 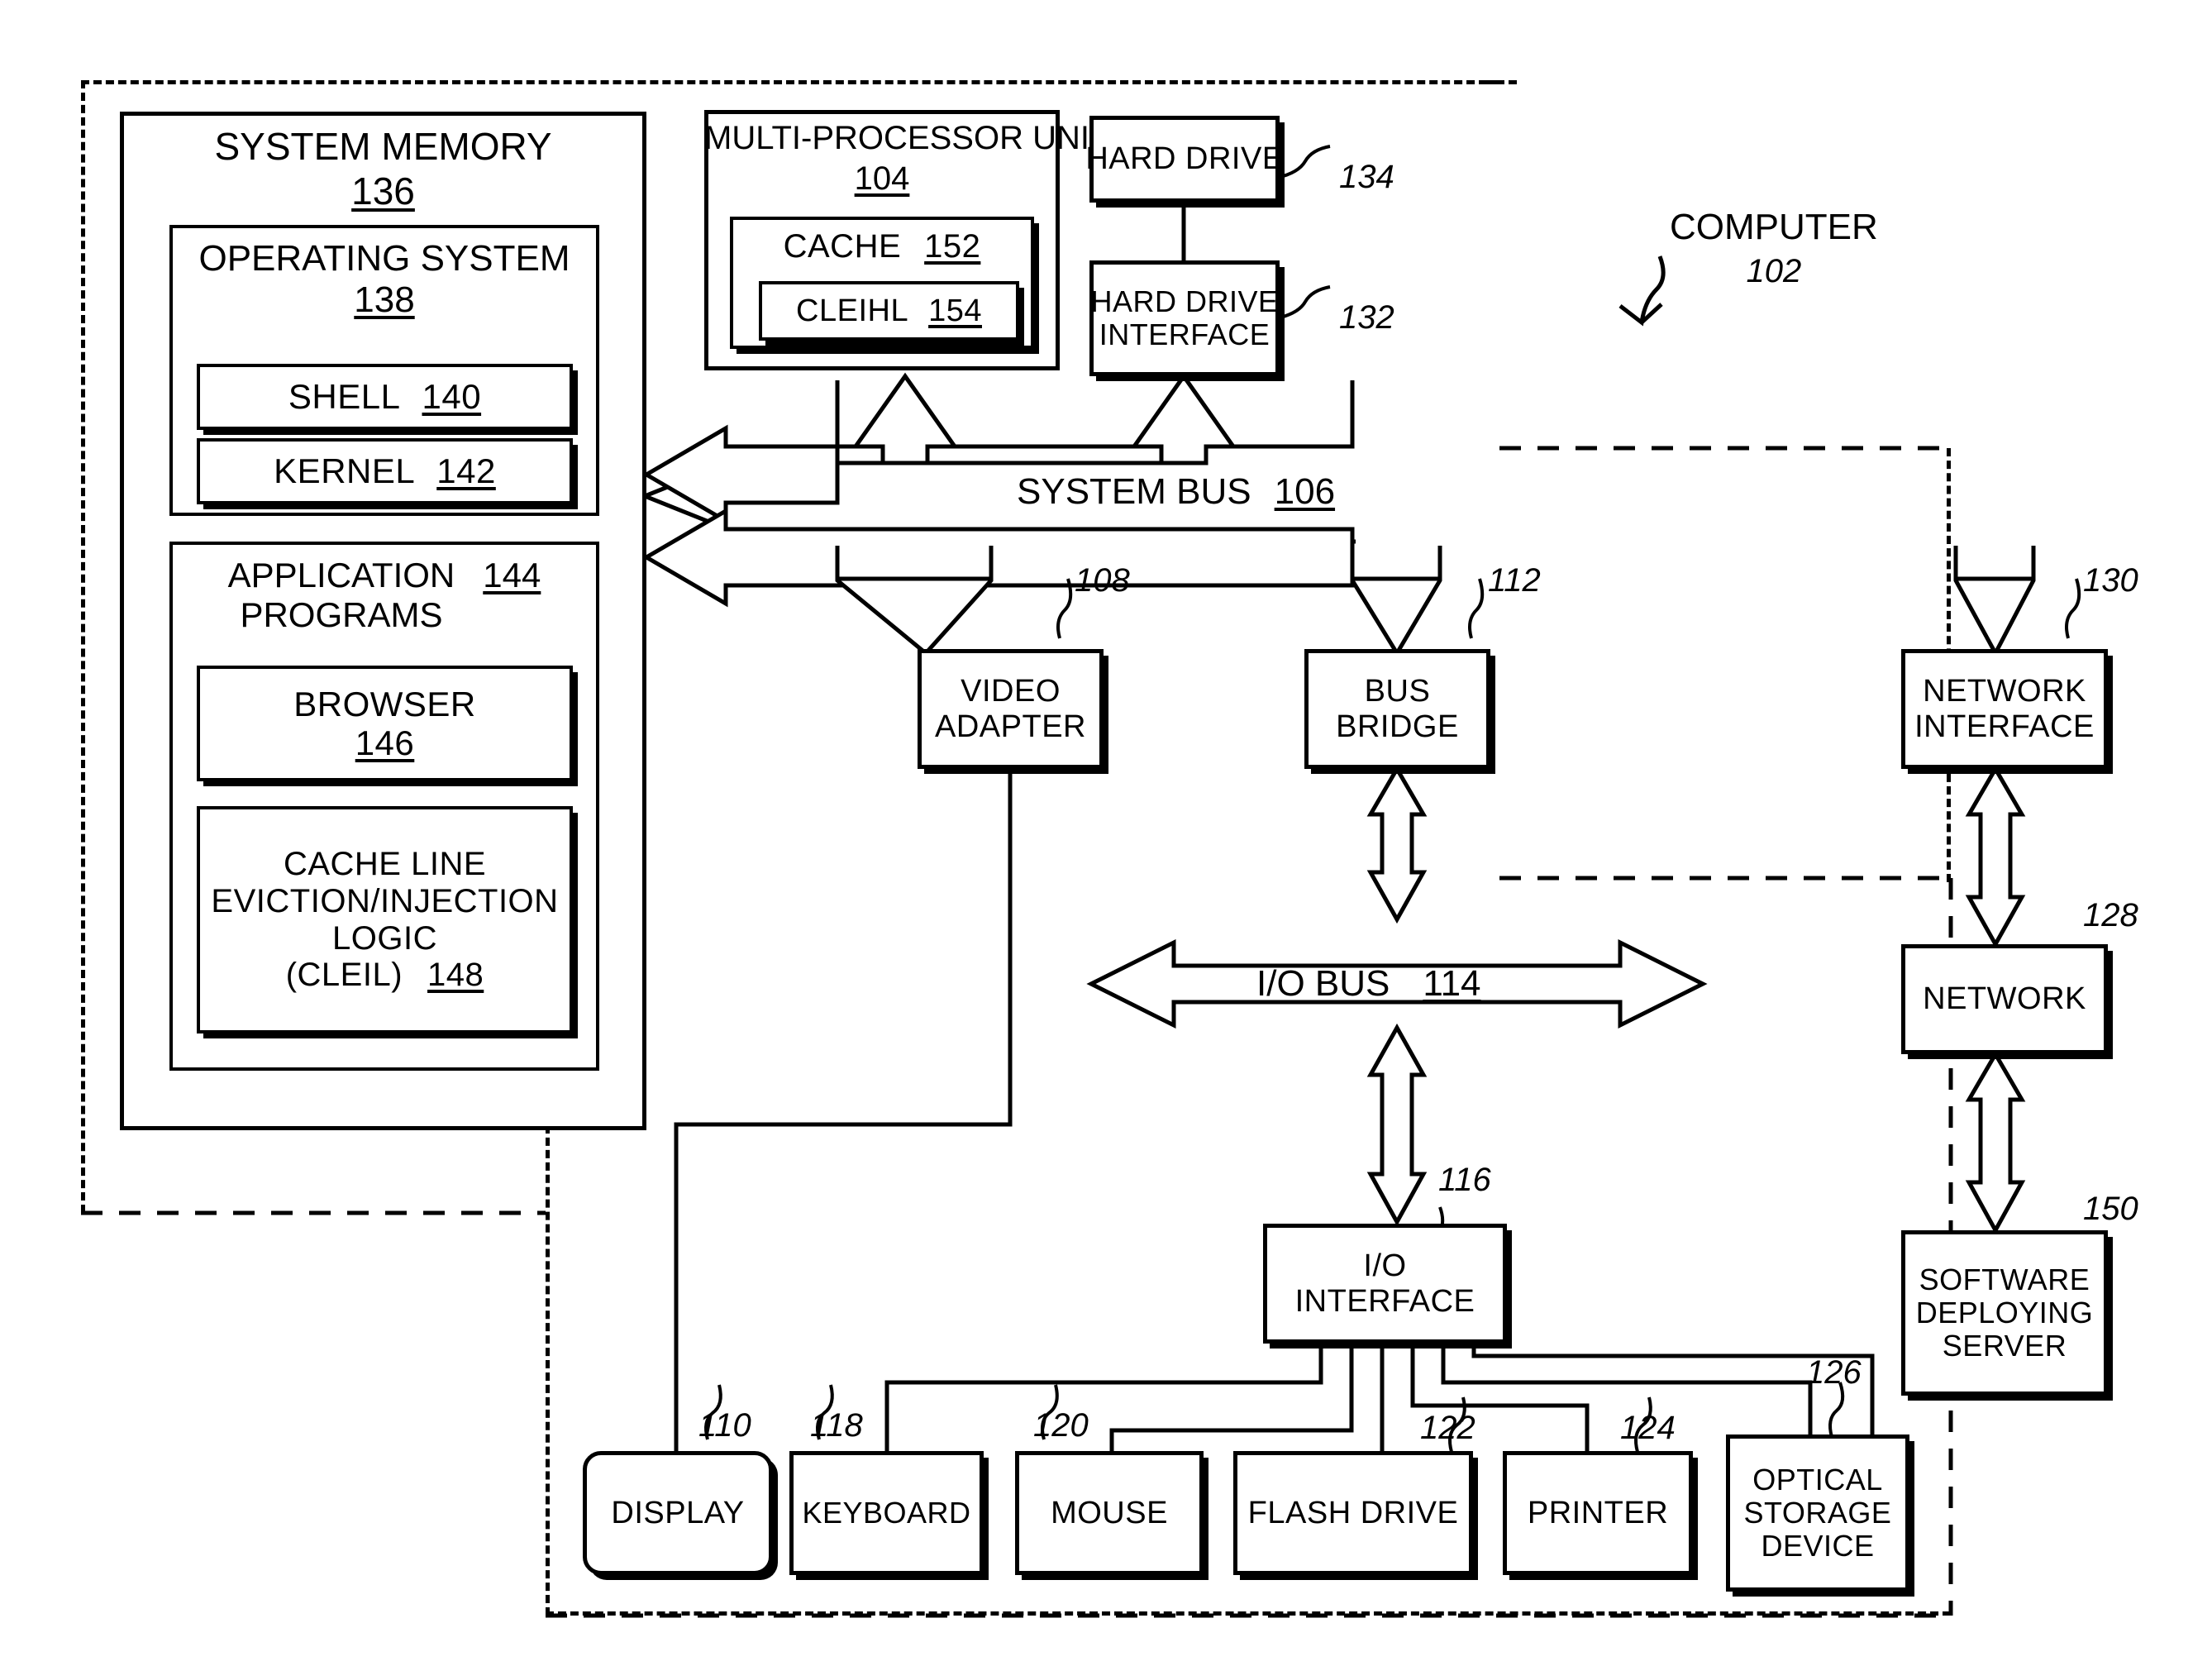 I want to click on optical-storage-ref: 126, so click(x=1834, y=1373).